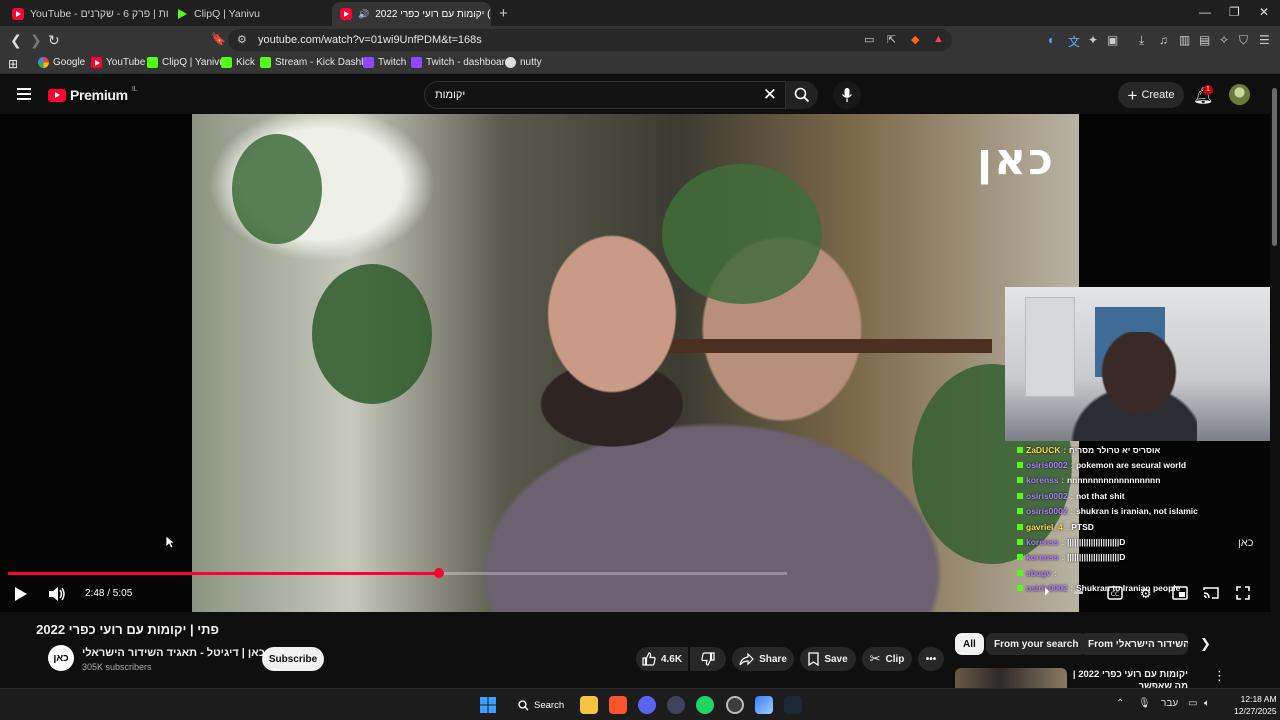 The height and width of the screenshot is (720, 1280). I want to click on search-button, so click(802, 95).